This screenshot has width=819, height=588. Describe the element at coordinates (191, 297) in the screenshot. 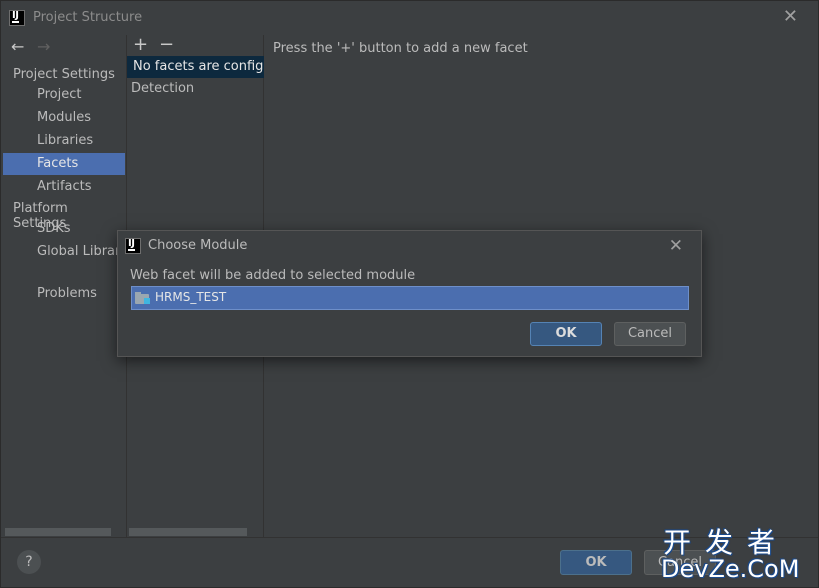

I see `module-label: HRMS_TEST` at that location.